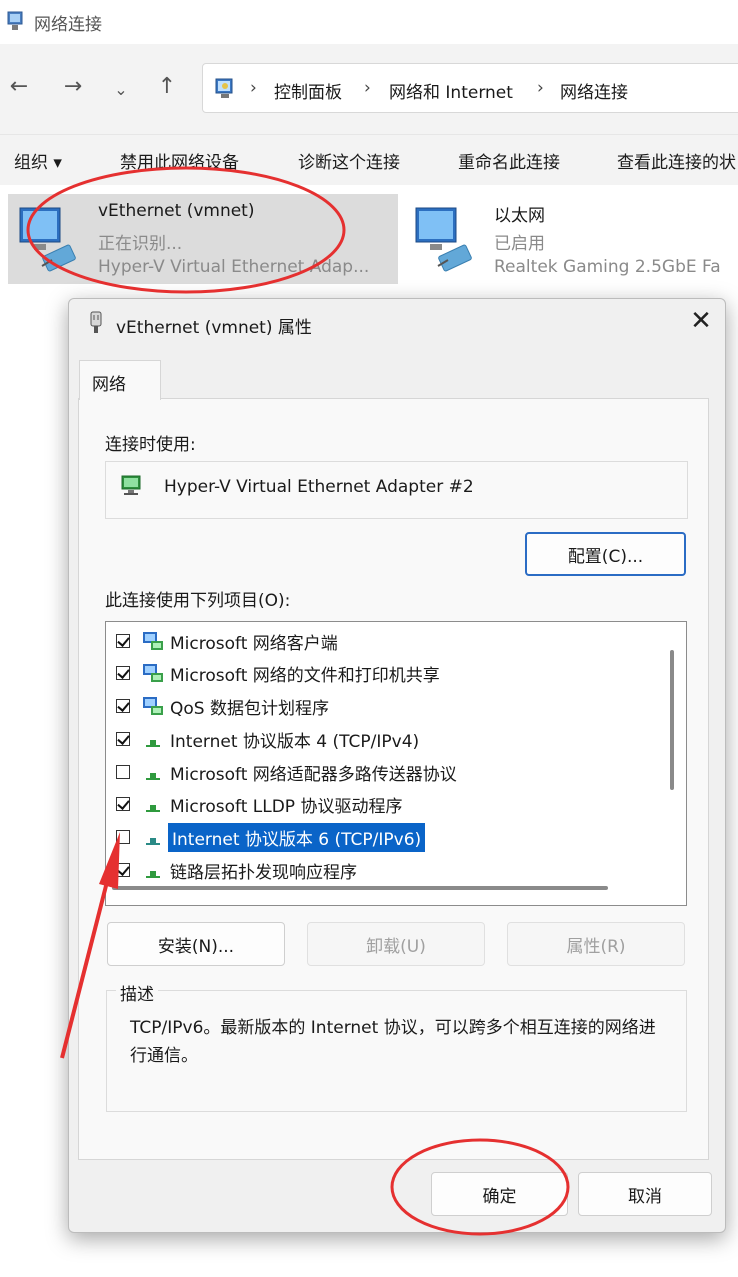 This screenshot has width=738, height=1277. I want to click on dialog-title: vEthernet (vmnet) 属性, so click(214, 328).